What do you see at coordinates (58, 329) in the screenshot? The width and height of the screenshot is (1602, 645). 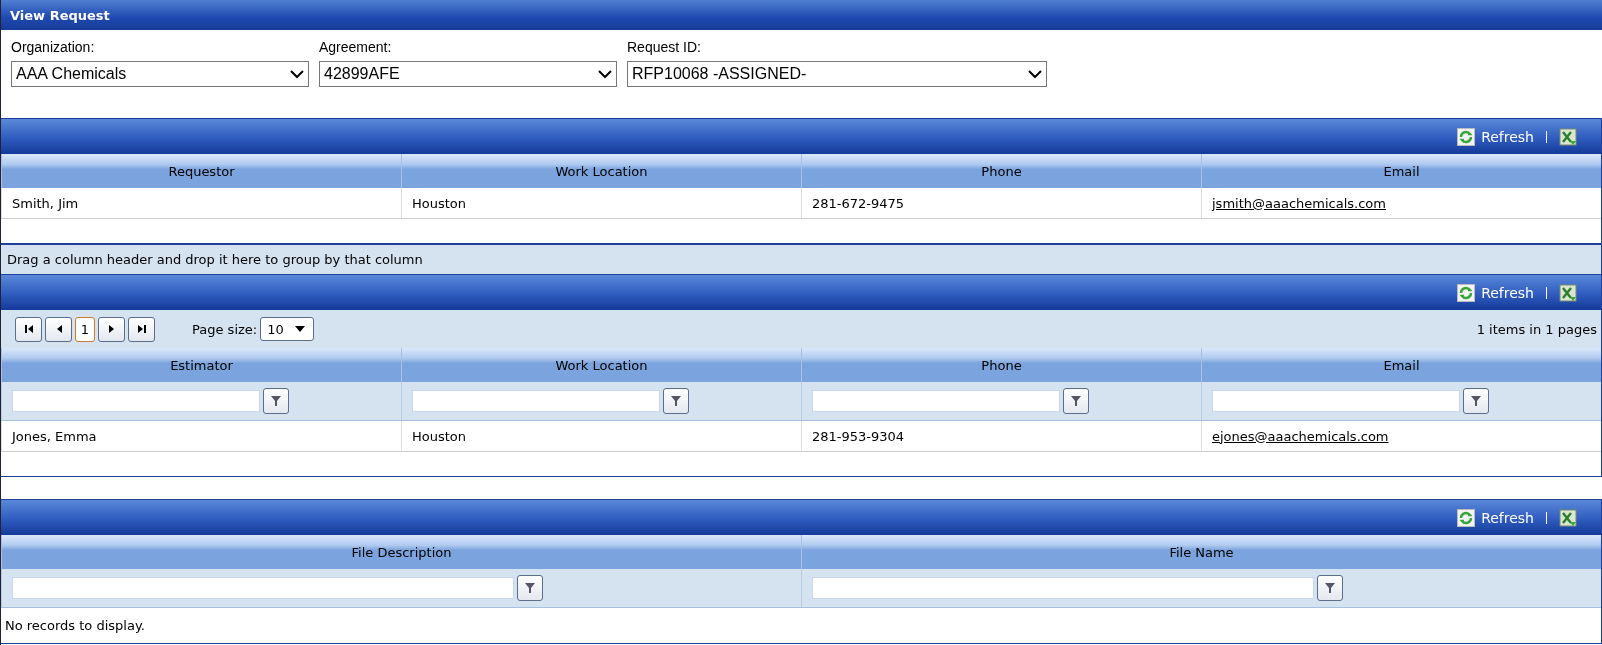 I see `previous-page-button` at bounding box center [58, 329].